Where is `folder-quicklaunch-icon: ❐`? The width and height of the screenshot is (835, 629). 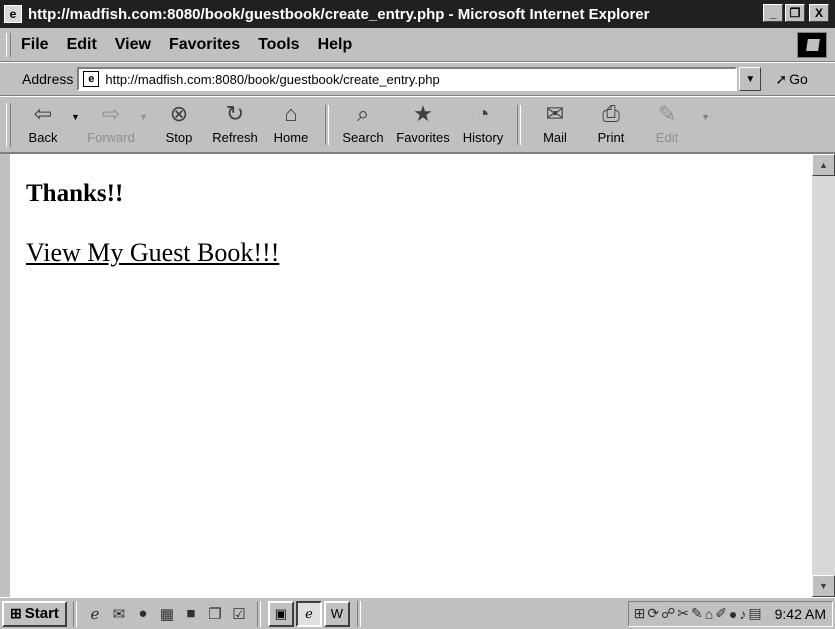
folder-quicklaunch-icon: ❐ is located at coordinates (215, 614).